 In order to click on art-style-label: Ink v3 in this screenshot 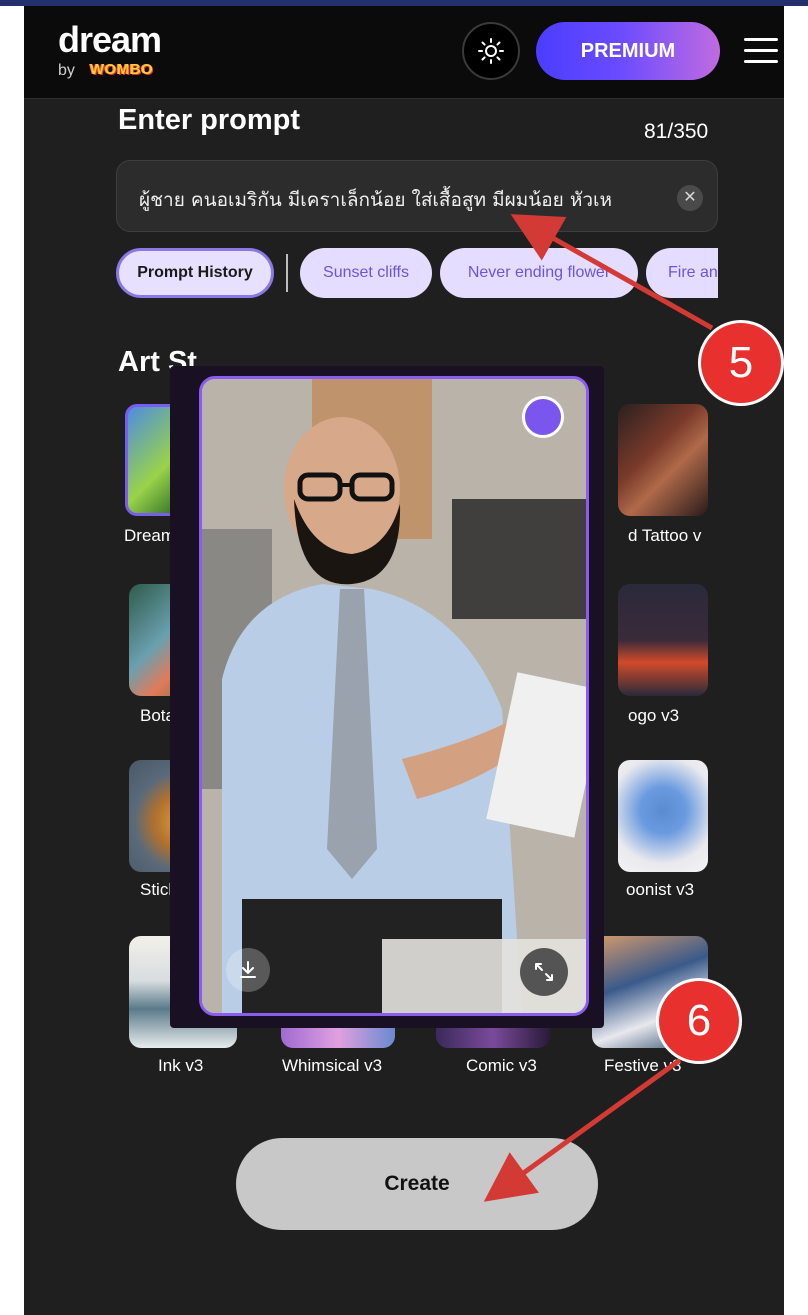, I will do `click(181, 1065)`.